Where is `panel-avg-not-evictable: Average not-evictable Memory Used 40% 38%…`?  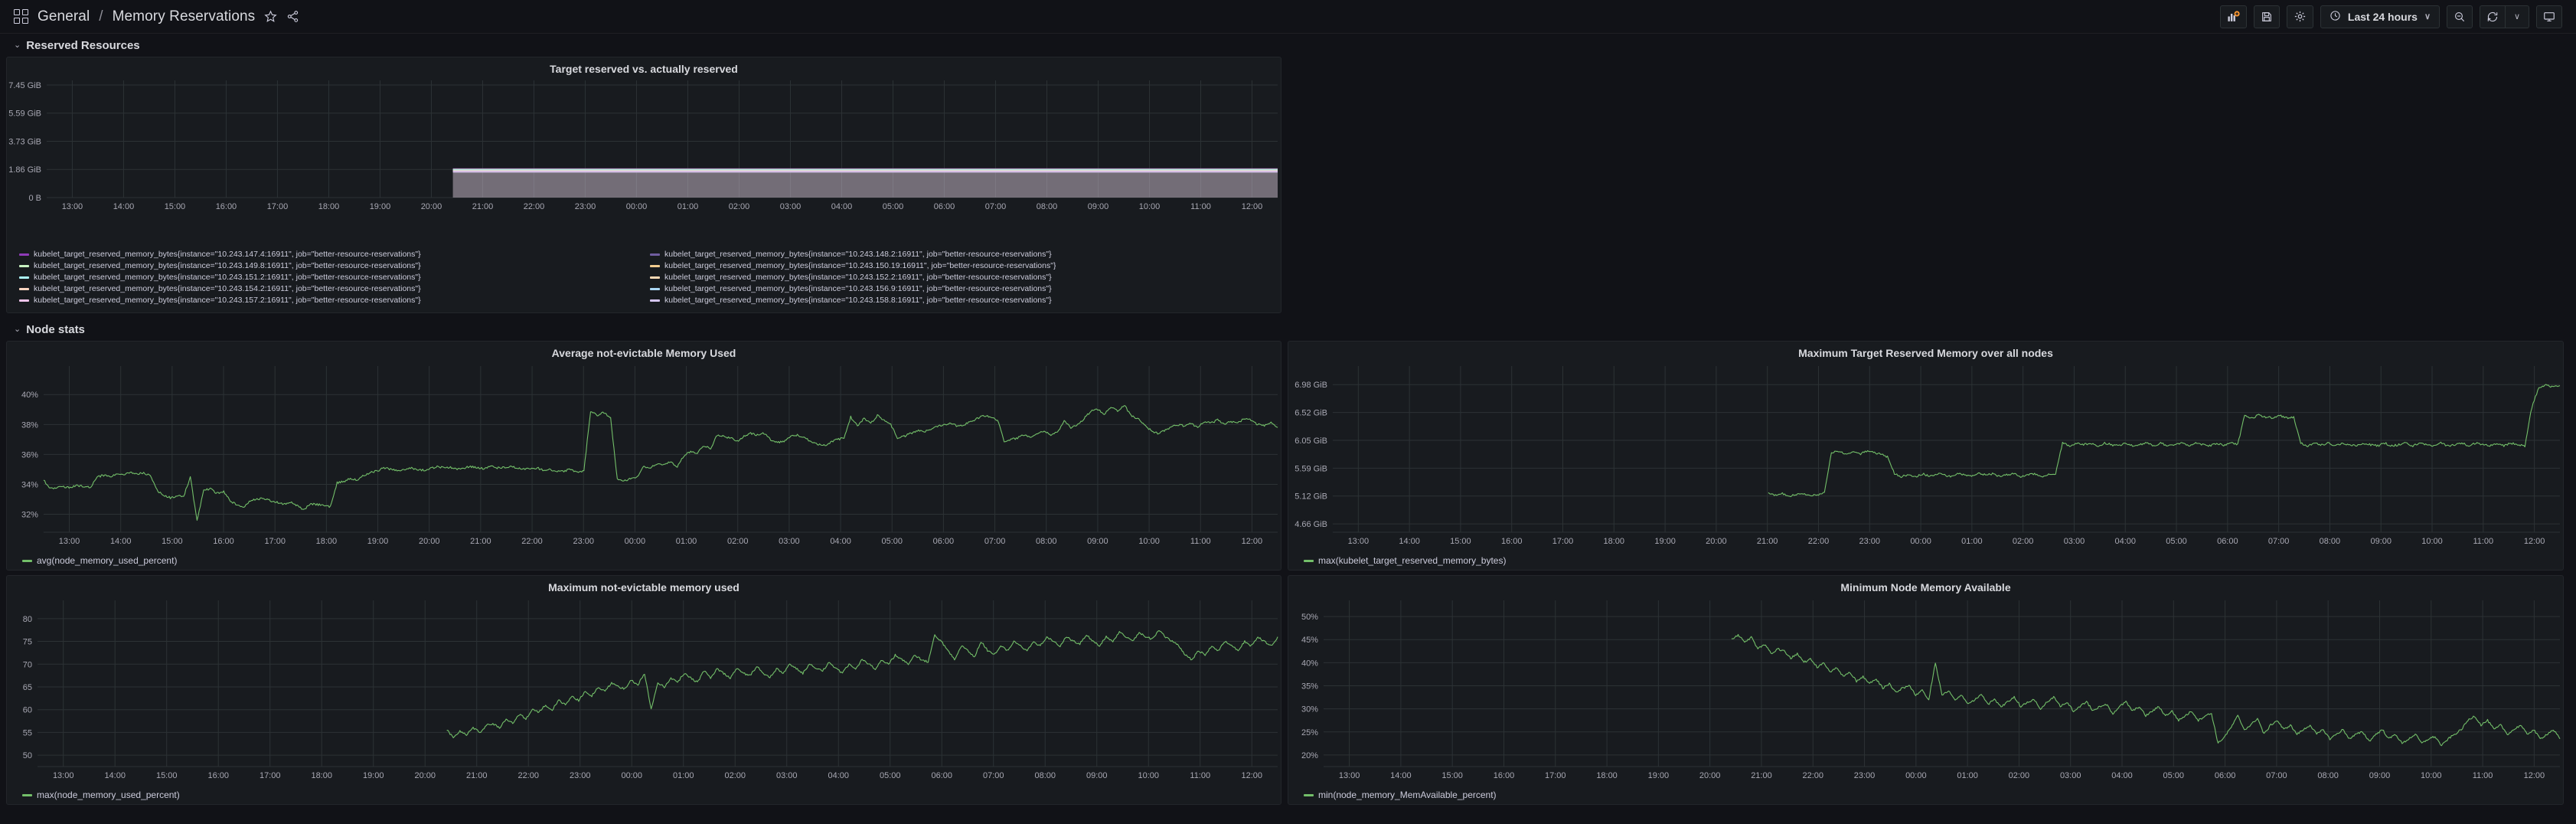
panel-avg-not-evictable: Average not-evictable Memory Used 40% 38%… is located at coordinates (643, 456).